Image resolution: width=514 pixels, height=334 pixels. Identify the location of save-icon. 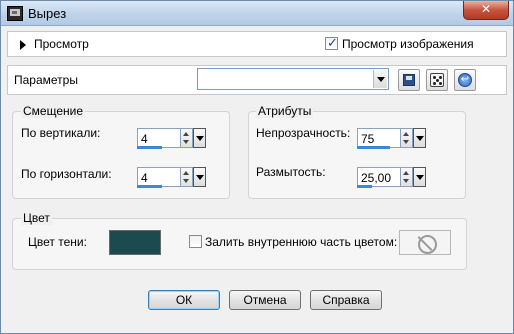
(409, 80).